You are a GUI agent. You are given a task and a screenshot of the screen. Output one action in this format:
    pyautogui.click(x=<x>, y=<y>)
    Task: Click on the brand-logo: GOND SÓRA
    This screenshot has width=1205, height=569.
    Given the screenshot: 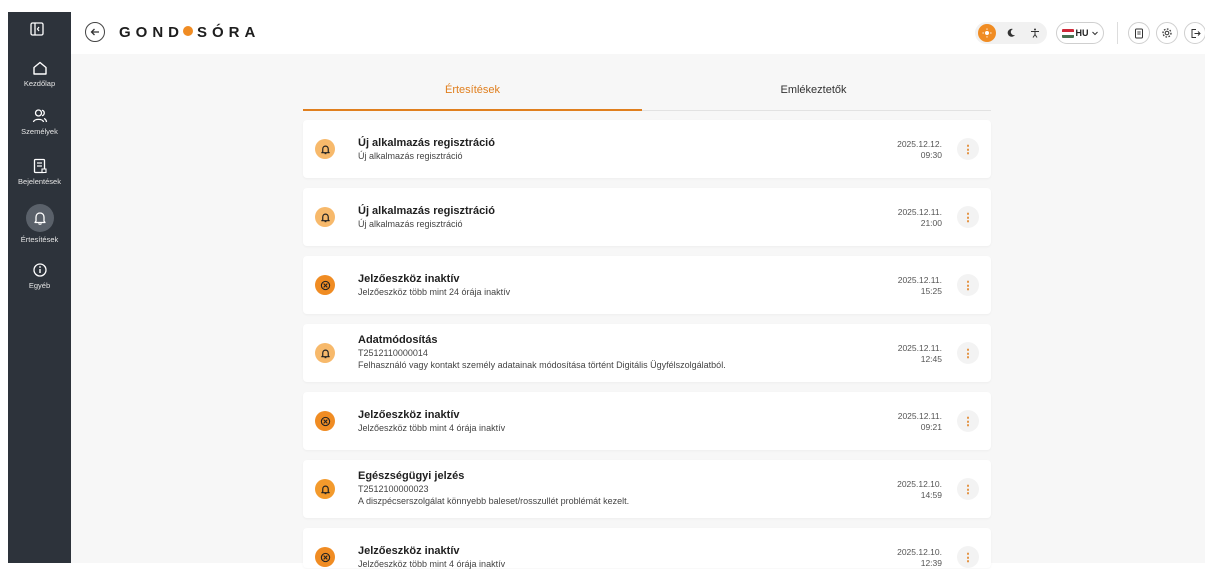 What is the action you would take?
    pyautogui.click(x=189, y=32)
    